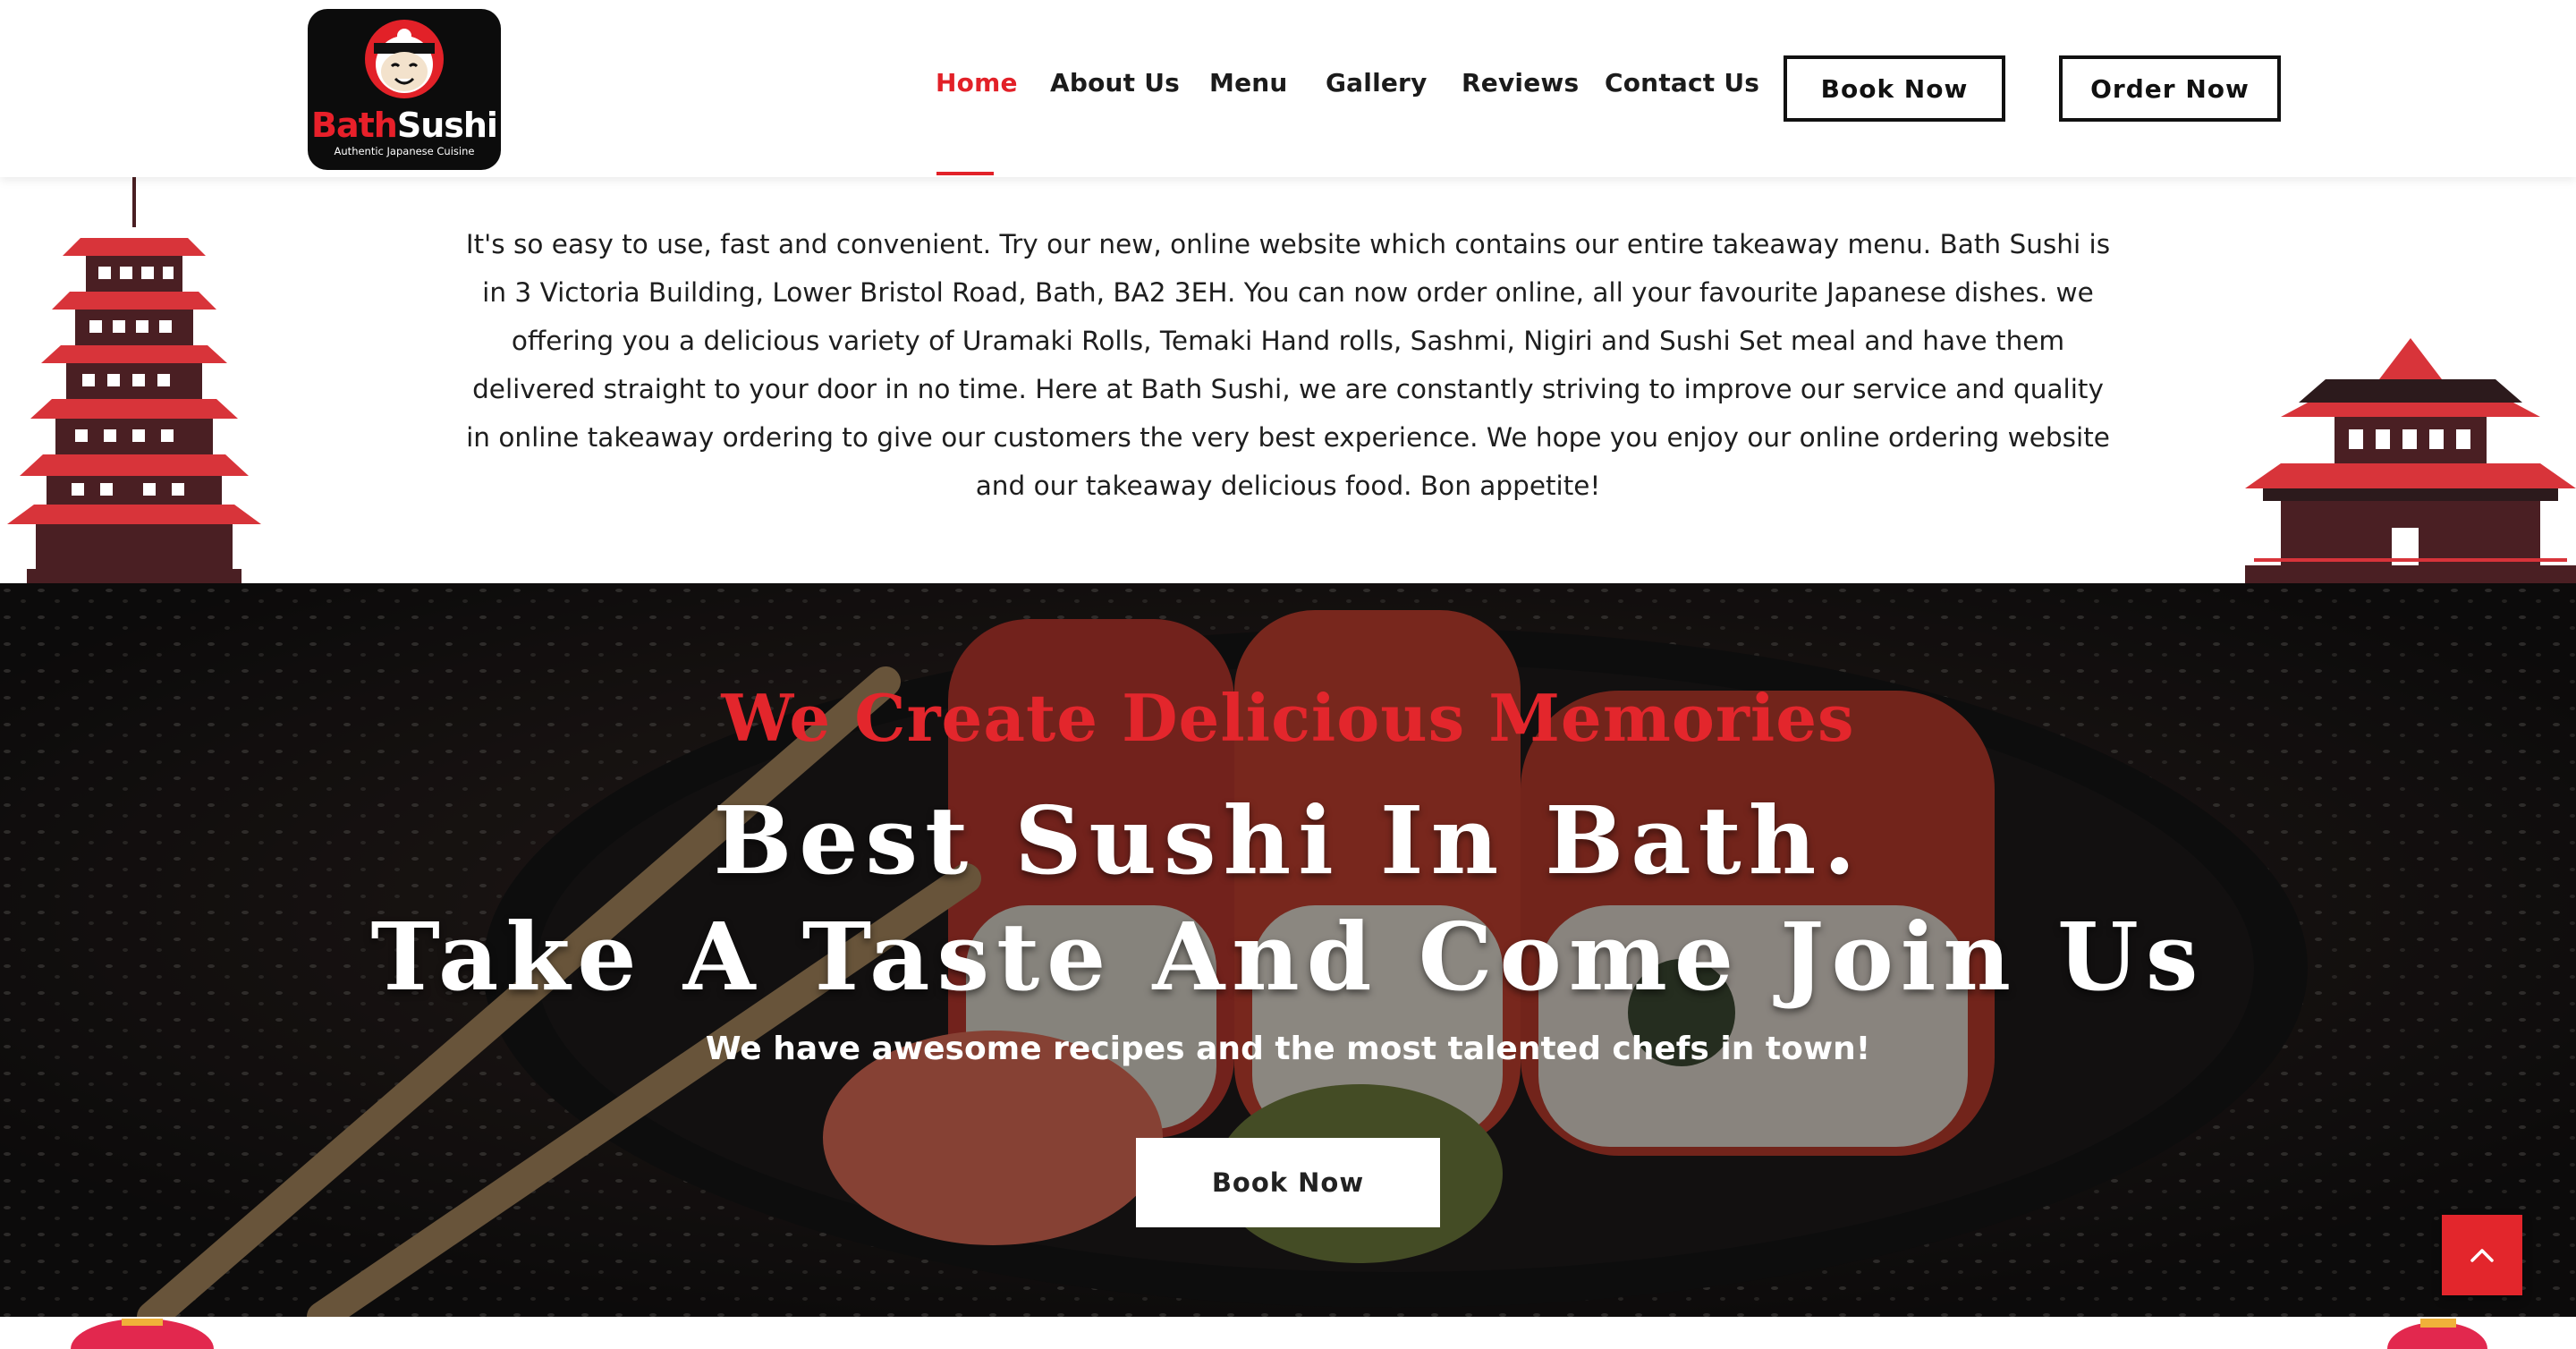  What do you see at coordinates (977, 83) in the screenshot?
I see `nav-home: Home` at bounding box center [977, 83].